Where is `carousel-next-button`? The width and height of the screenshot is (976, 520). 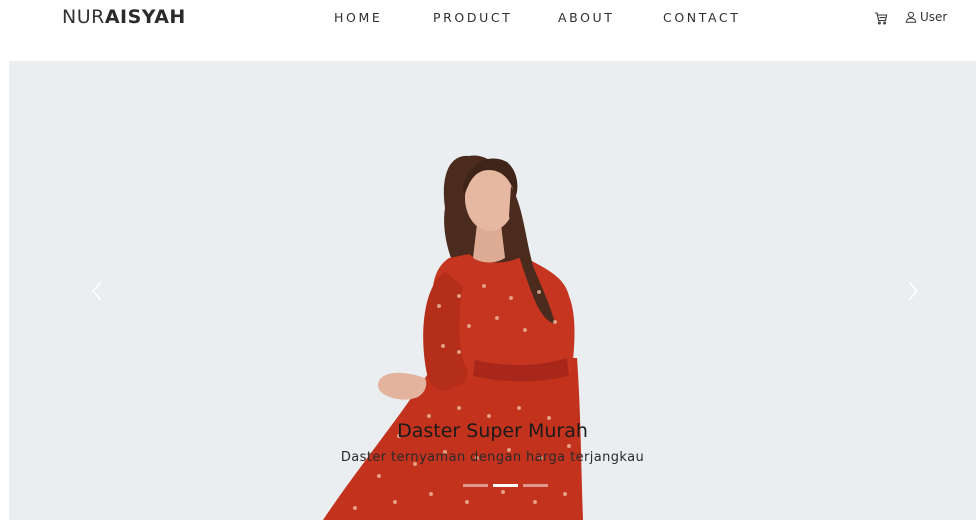
carousel-next-button is located at coordinates (912, 291).